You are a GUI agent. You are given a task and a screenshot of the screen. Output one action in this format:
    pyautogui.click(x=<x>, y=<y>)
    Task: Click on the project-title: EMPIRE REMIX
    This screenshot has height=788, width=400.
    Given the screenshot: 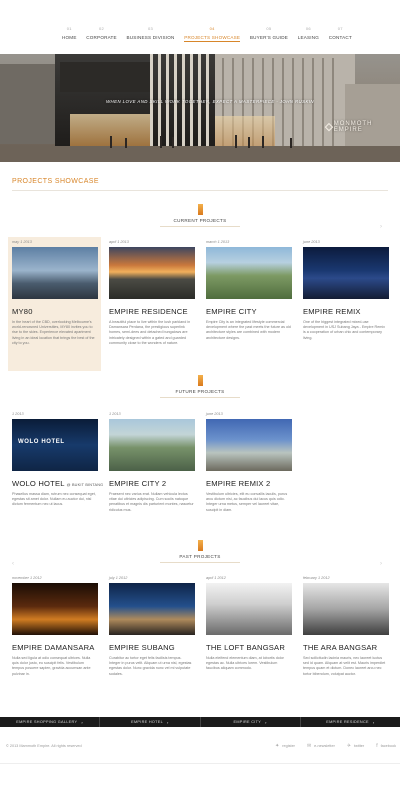 What is the action you would take?
    pyautogui.click(x=345, y=311)
    